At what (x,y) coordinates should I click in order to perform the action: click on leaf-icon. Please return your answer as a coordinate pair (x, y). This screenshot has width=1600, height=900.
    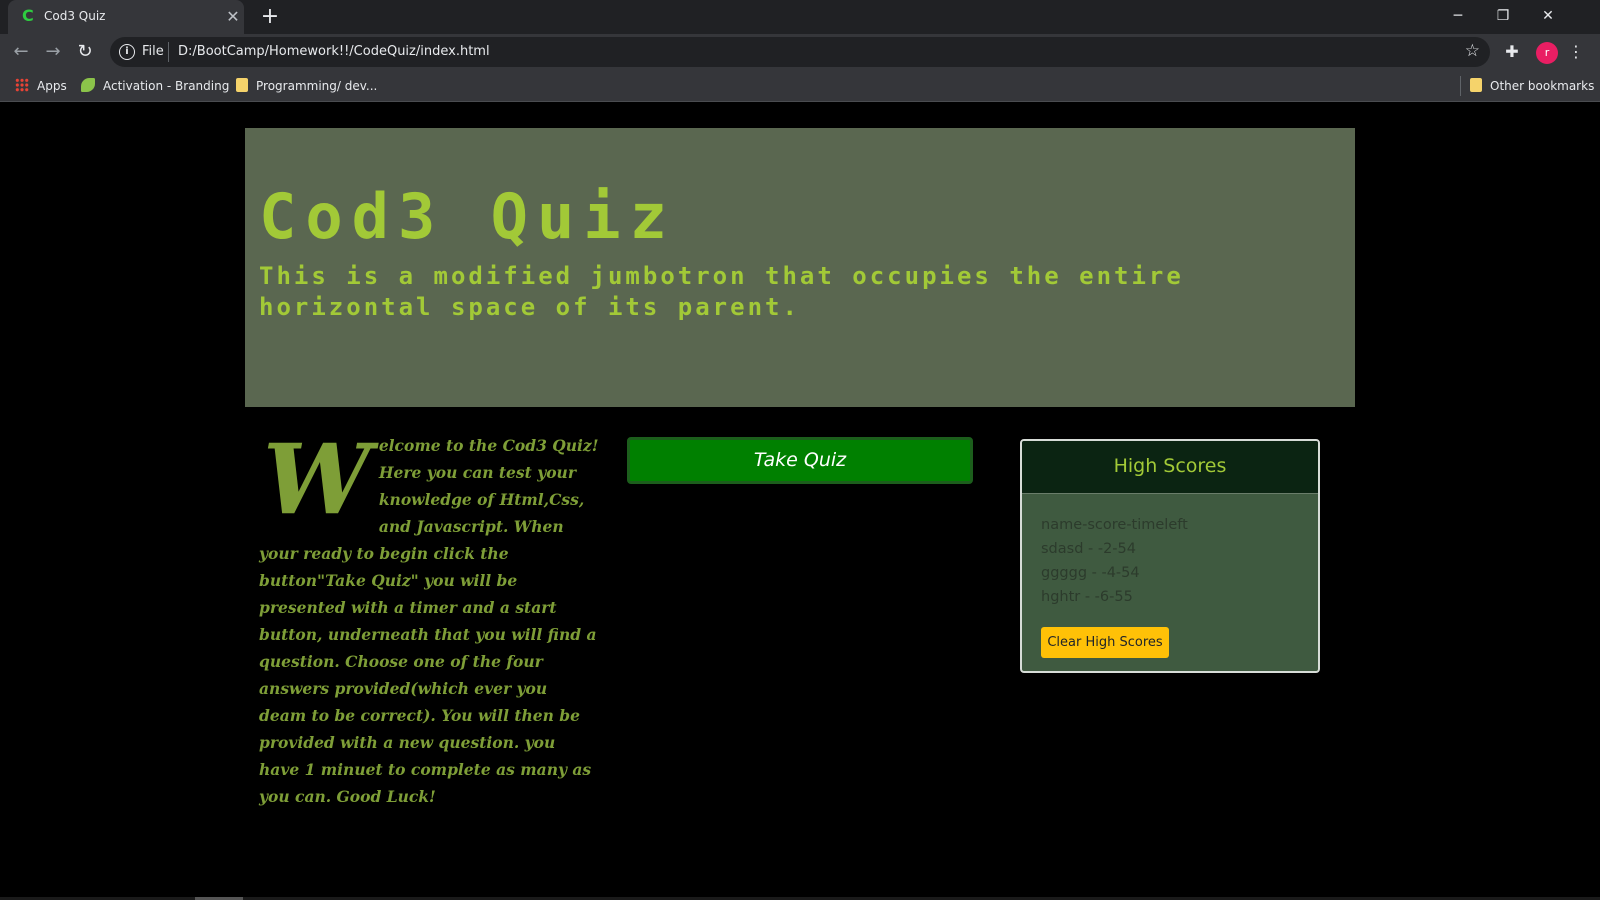
    Looking at the image, I should click on (88, 85).